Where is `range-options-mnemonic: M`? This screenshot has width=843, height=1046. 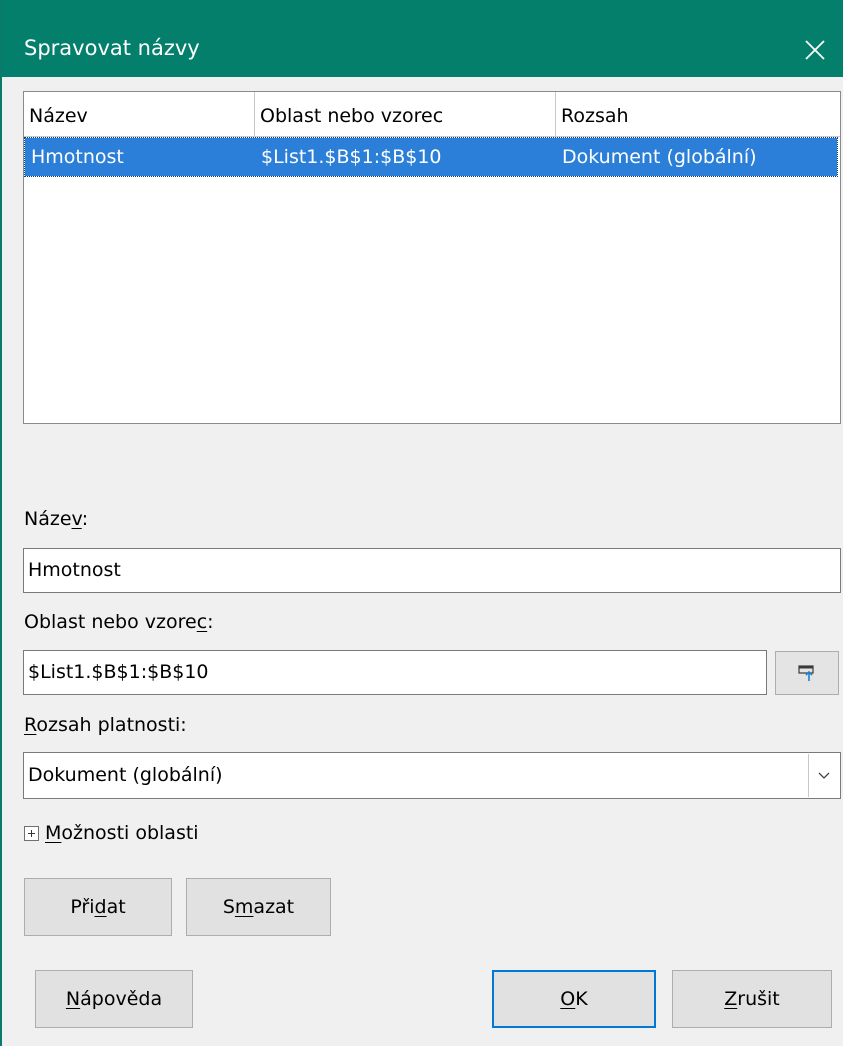 range-options-mnemonic: M is located at coordinates (53, 833).